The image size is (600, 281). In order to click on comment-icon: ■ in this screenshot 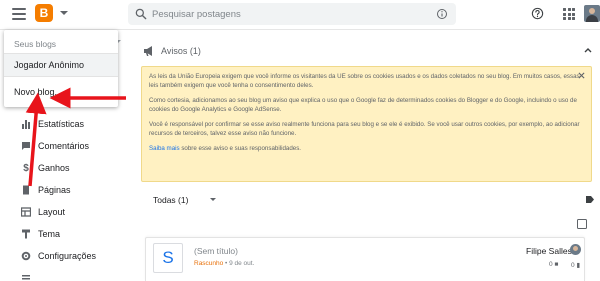, I will do `click(556, 264)`.